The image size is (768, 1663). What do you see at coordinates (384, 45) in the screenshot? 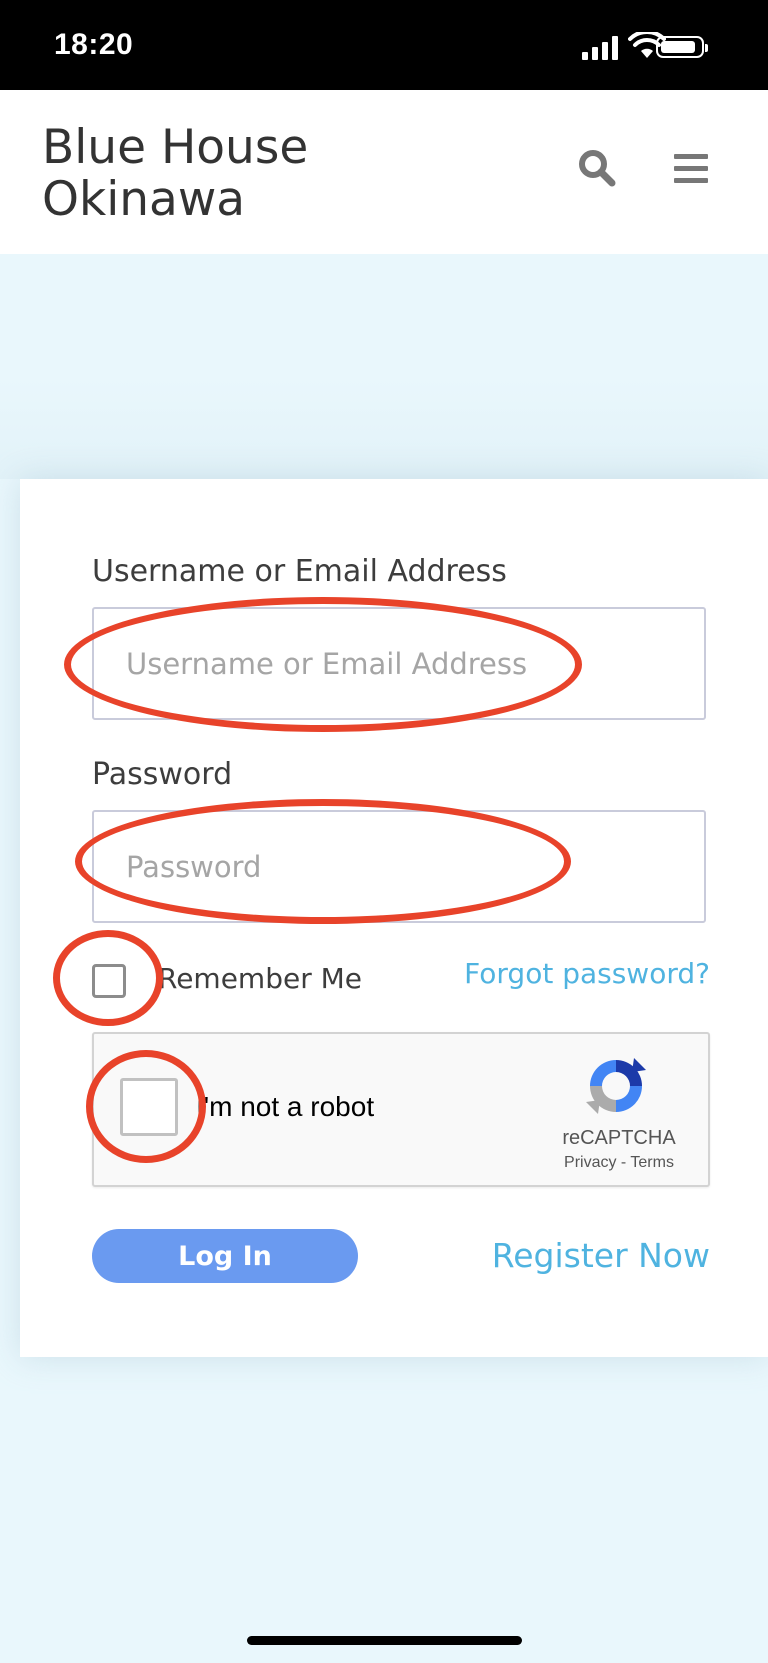
I see `status-bar: 18:20` at bounding box center [384, 45].